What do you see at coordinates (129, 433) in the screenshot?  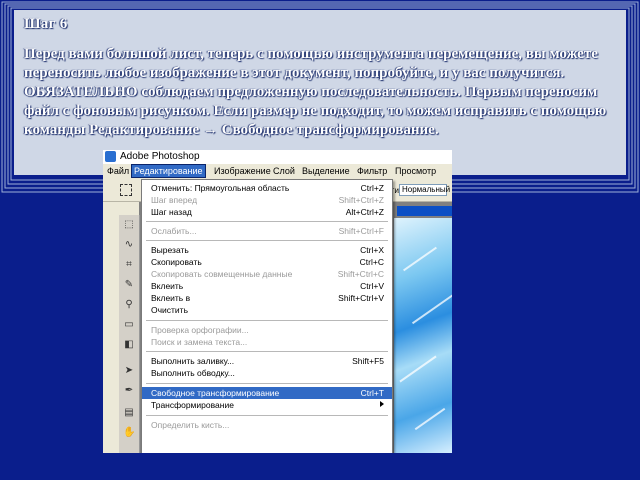 I see `hand-tool-icon: ✋` at bounding box center [129, 433].